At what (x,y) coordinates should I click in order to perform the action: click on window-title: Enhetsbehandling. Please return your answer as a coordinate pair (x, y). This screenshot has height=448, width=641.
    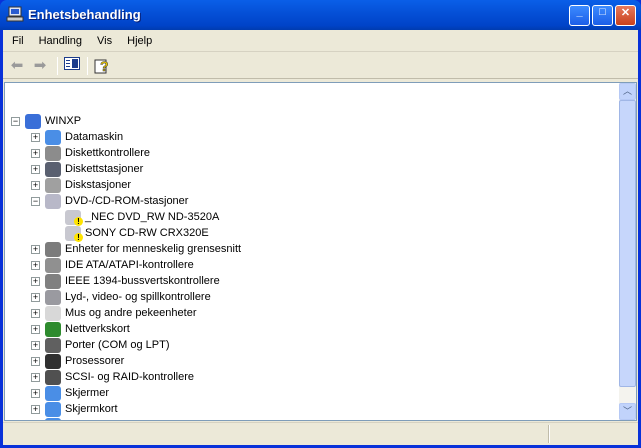
    Looking at the image, I should click on (84, 14).